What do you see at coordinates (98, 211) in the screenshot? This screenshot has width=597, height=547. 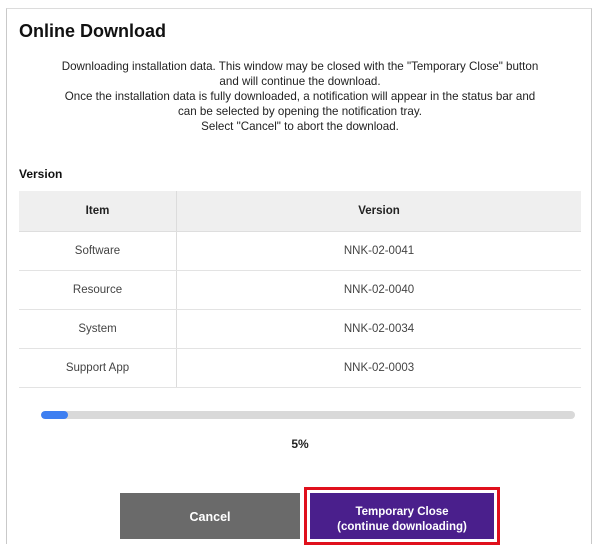 I see `column-header-item: Item` at bounding box center [98, 211].